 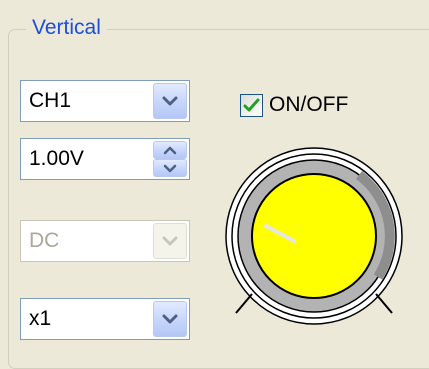 I want to click on volts-up-button, so click(x=170, y=150).